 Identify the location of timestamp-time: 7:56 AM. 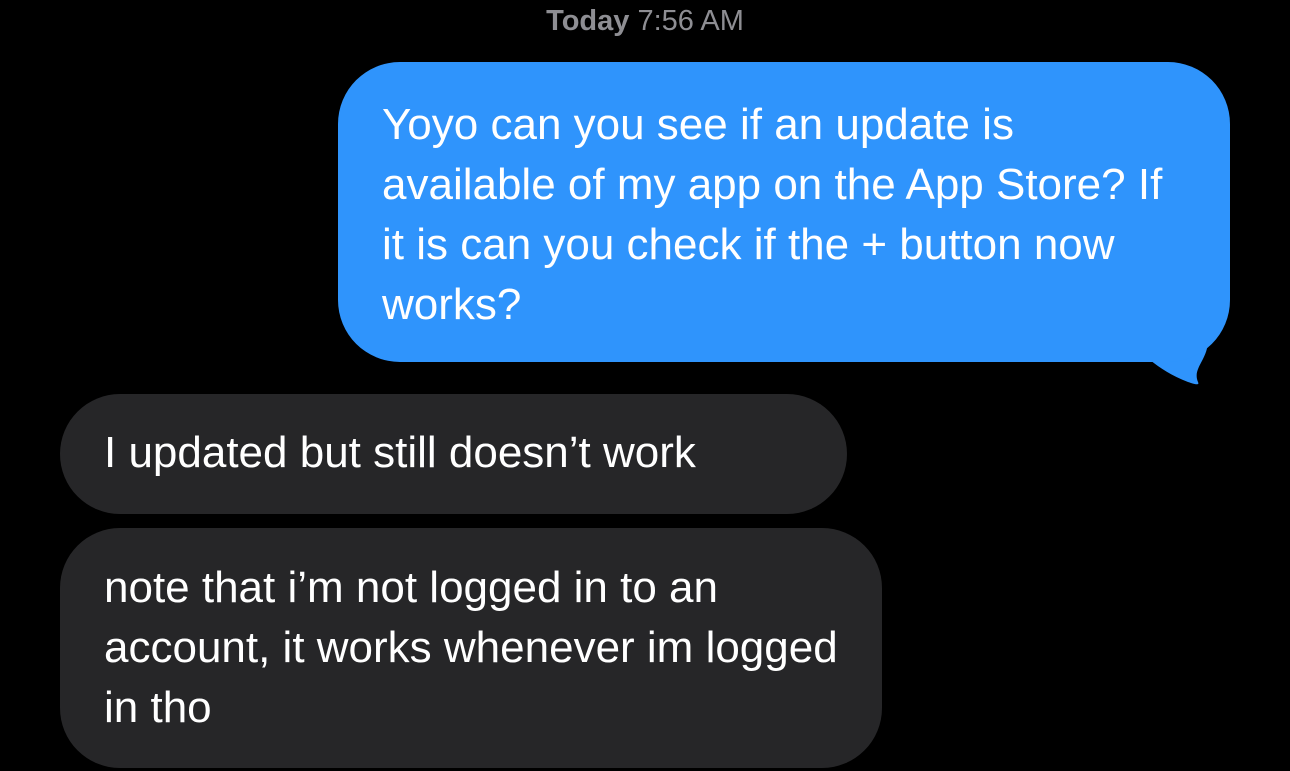
(690, 21).